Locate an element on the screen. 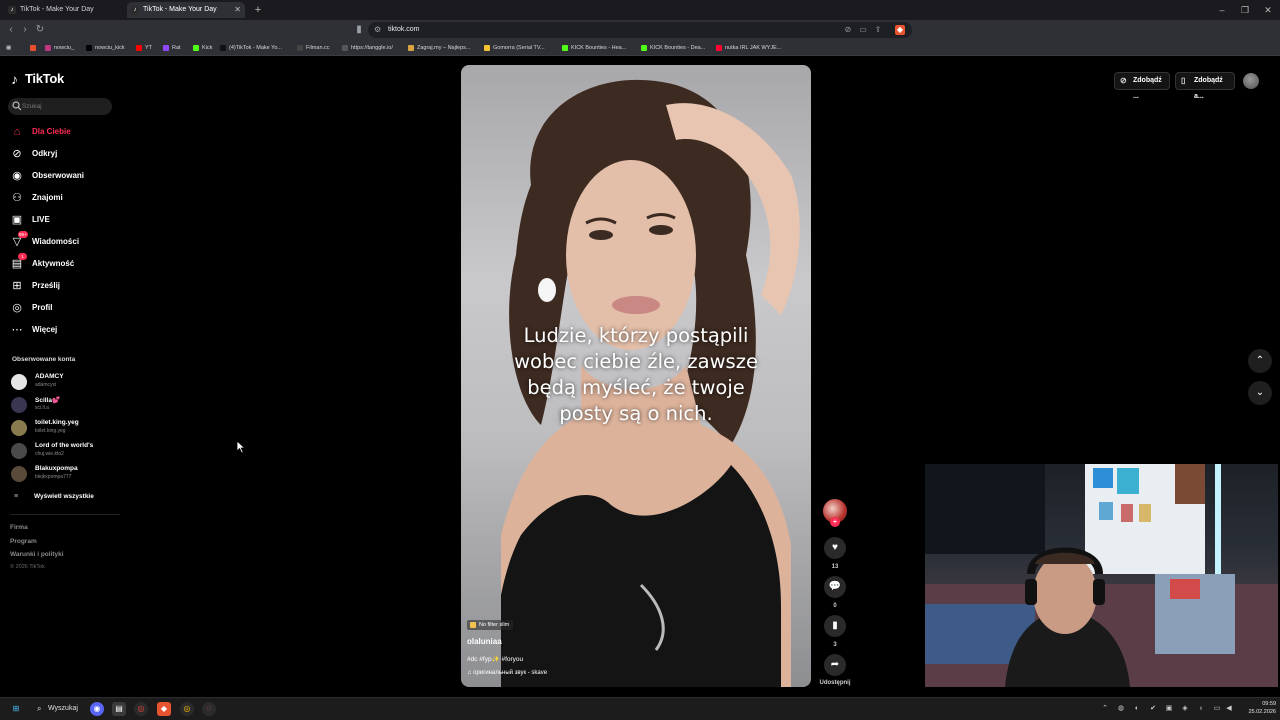 The height and width of the screenshot is (720, 1280). share-button: ➦ is located at coordinates (835, 665).